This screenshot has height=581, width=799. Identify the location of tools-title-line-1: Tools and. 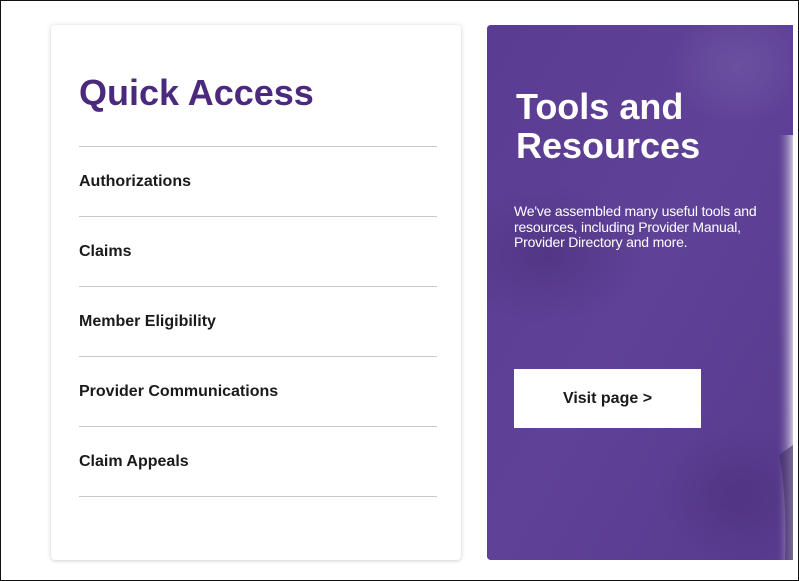
(600, 106).